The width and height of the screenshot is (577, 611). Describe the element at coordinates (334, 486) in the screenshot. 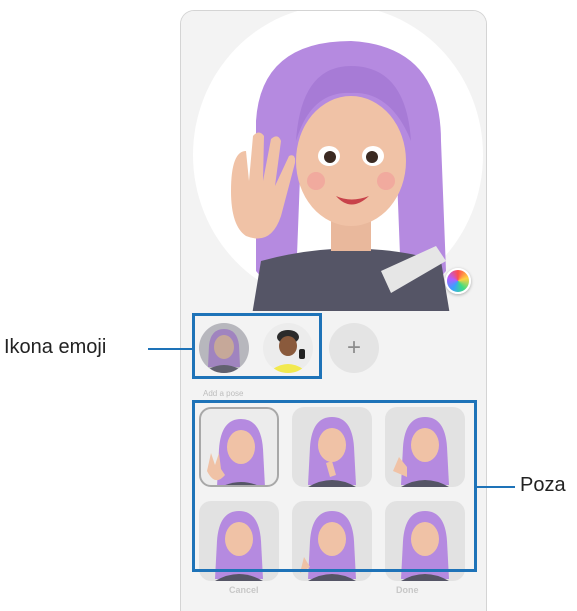

I see `pose-callout-box` at that location.